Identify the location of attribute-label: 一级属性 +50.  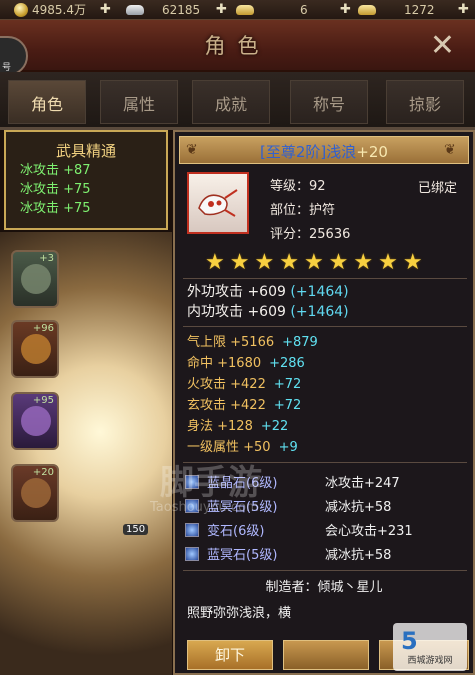
(229, 447).